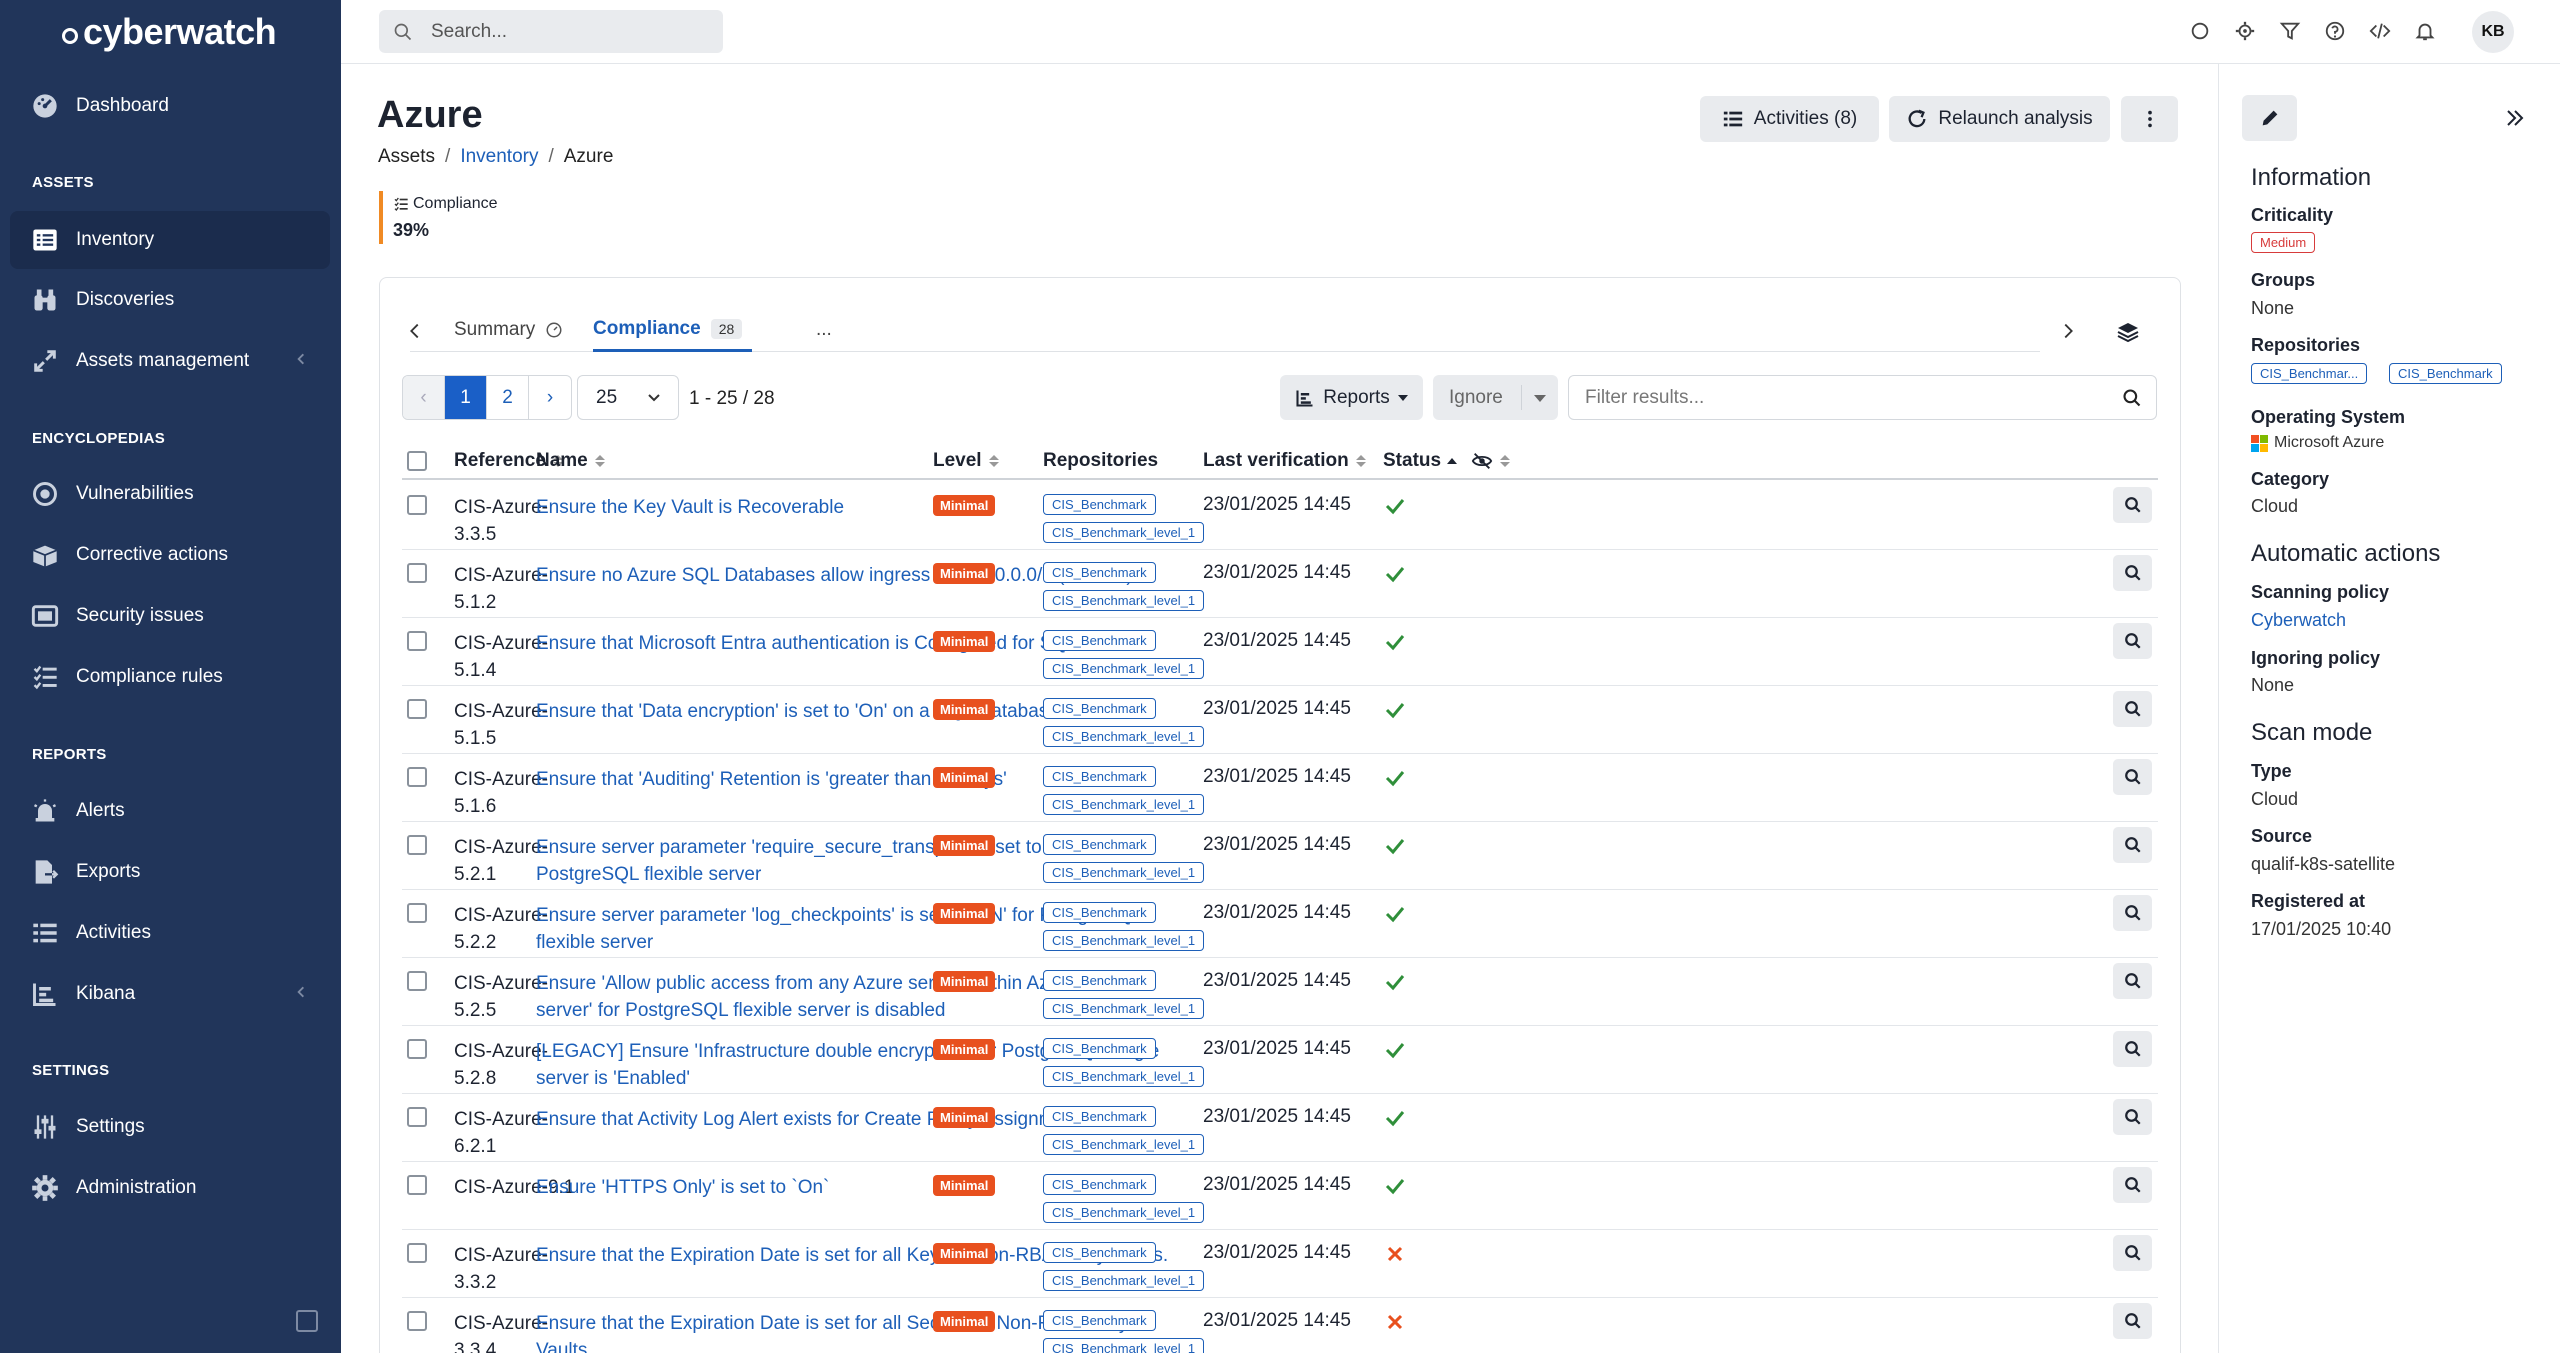 The width and height of the screenshot is (2560, 1353). I want to click on close-panel-icon, so click(2515, 118).